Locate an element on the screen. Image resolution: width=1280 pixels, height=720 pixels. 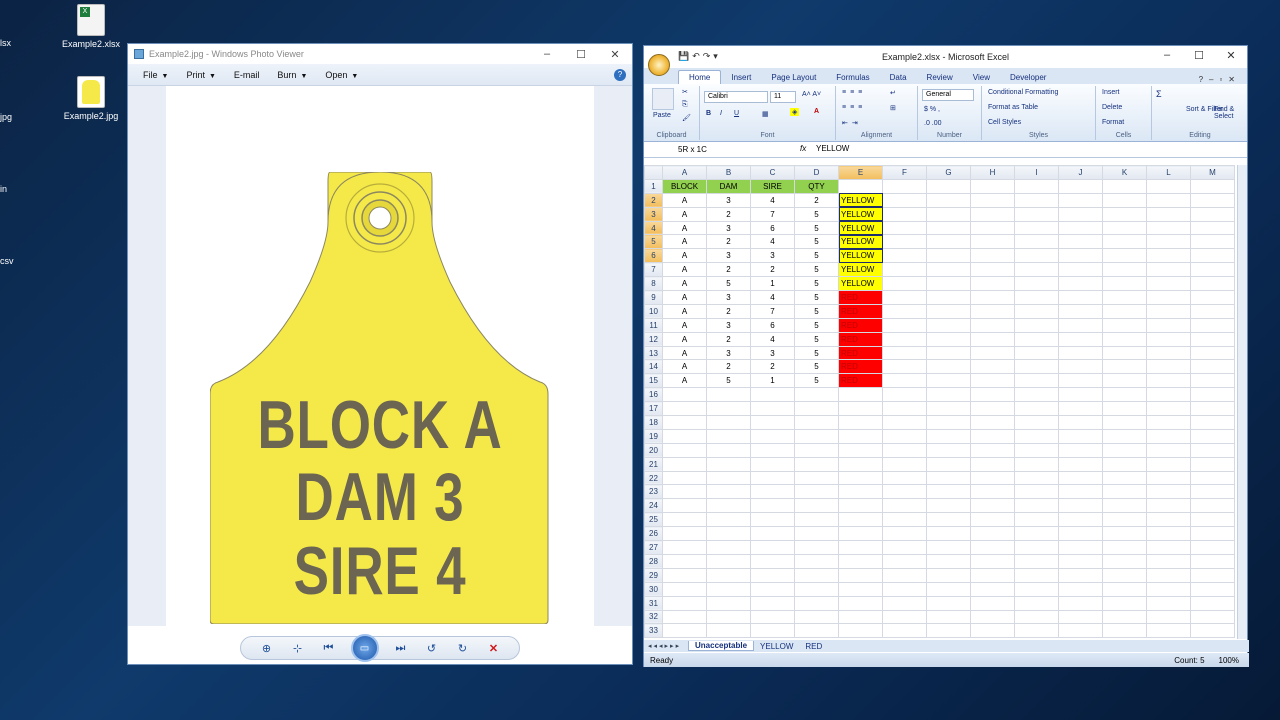
desktop-icon-fragment: csv is located at coordinates (7, 261).